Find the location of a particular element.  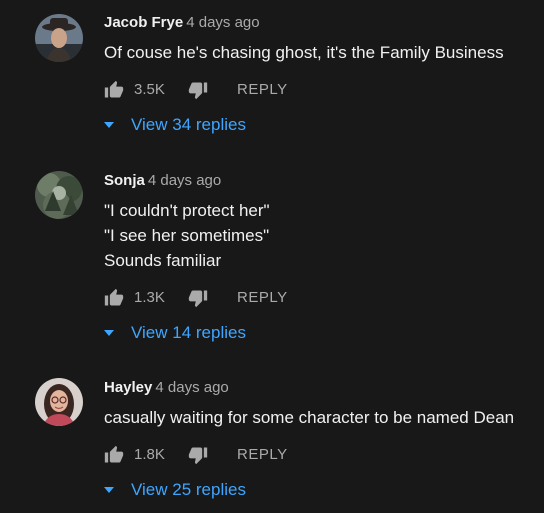

view-replies-label: View 34 replies is located at coordinates (188, 124).